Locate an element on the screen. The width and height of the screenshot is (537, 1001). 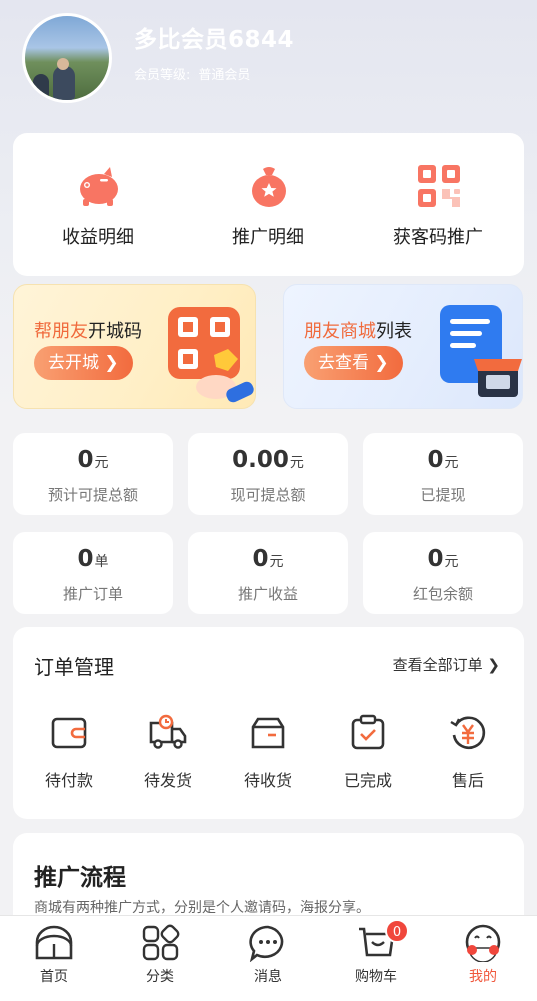
quick-item-label: 推广明细 is located at coordinates (268, 237).